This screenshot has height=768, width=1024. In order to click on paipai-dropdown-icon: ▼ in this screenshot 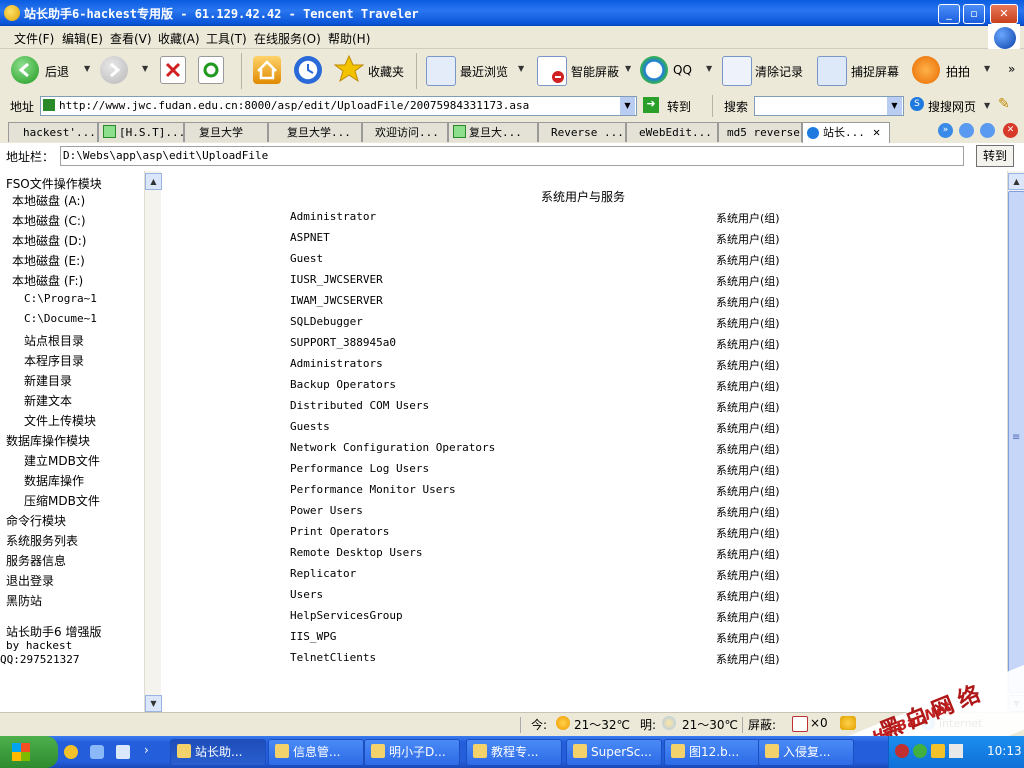, I will do `click(987, 68)`.